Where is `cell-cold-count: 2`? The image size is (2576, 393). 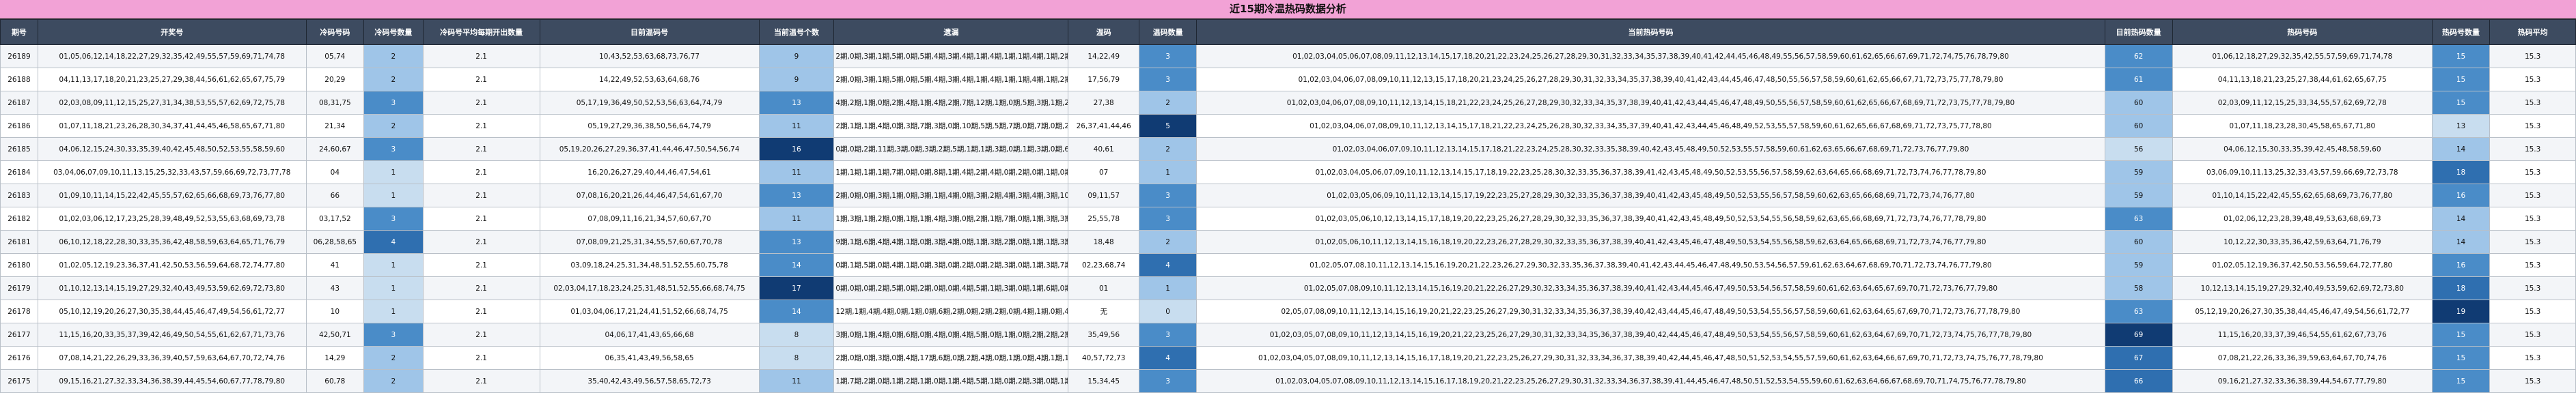
cell-cold-count: 2 is located at coordinates (394, 56).